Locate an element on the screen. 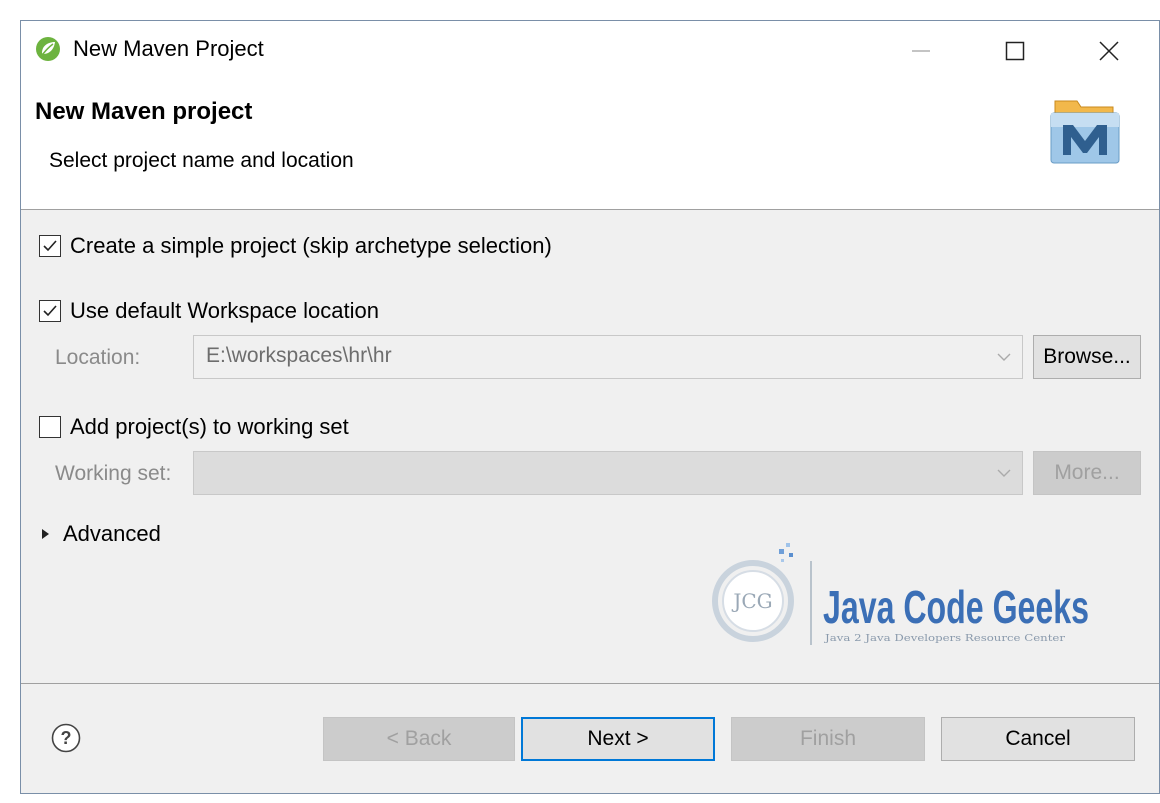 The width and height of the screenshot is (1160, 803). watermark-title: Java Code Geeks is located at coordinates (956, 607).